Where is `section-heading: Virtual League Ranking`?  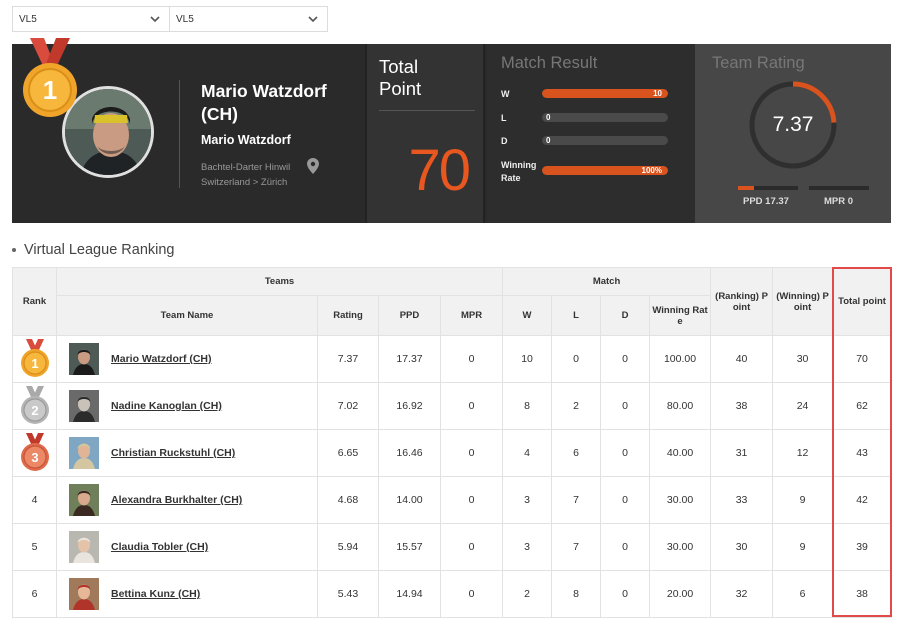
section-heading: Virtual League Ranking is located at coordinates (93, 250).